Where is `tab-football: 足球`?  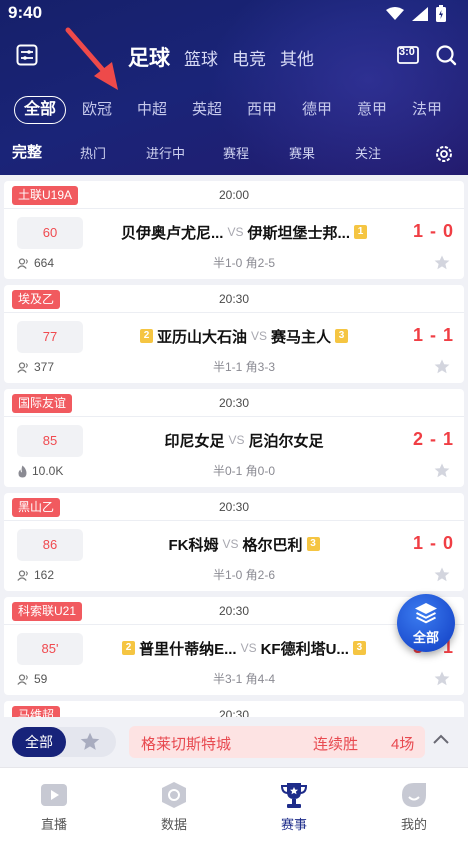 tab-football: 足球 is located at coordinates (149, 57).